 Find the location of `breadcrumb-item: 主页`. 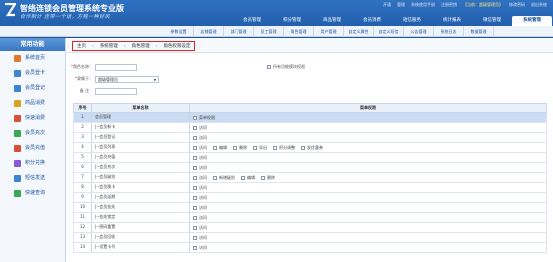

breadcrumb-item: 主页 is located at coordinates (81, 46).